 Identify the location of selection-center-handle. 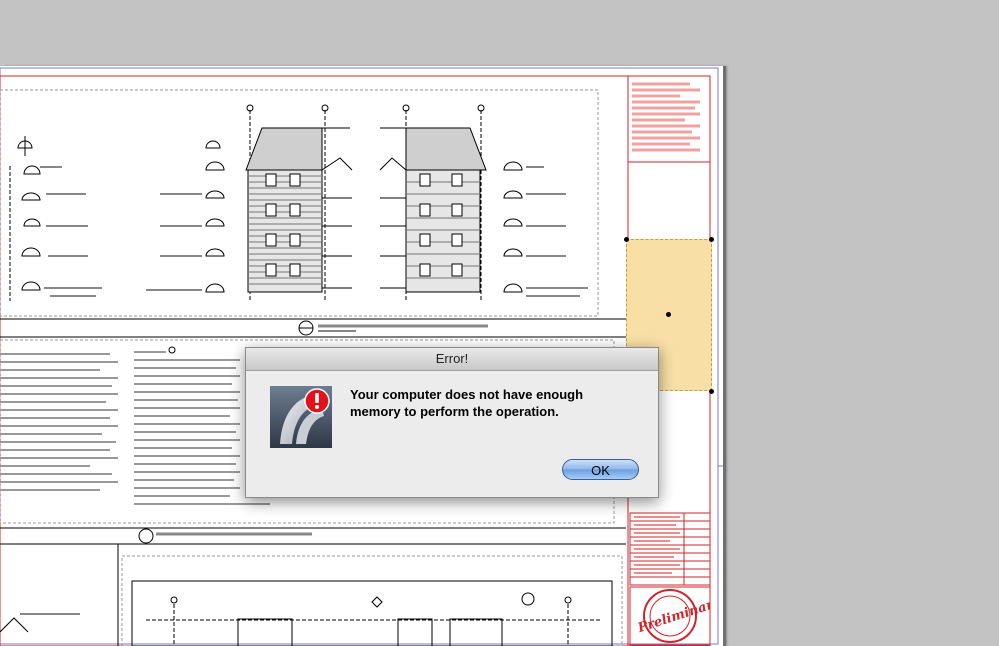
(668, 314).